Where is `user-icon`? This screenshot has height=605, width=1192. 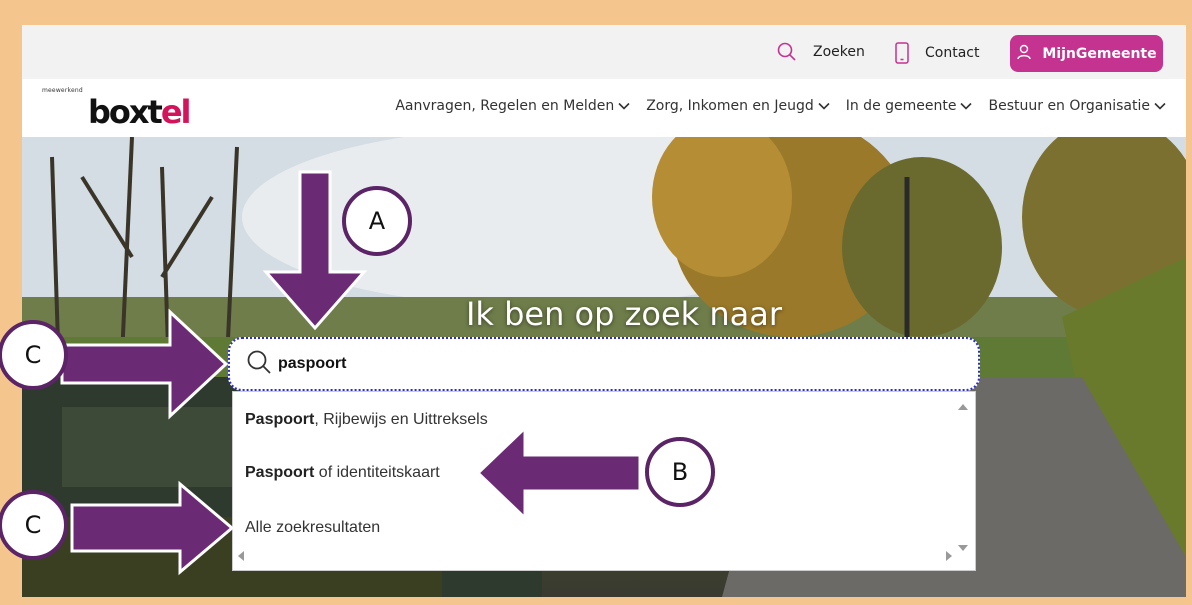 user-icon is located at coordinates (1024, 54).